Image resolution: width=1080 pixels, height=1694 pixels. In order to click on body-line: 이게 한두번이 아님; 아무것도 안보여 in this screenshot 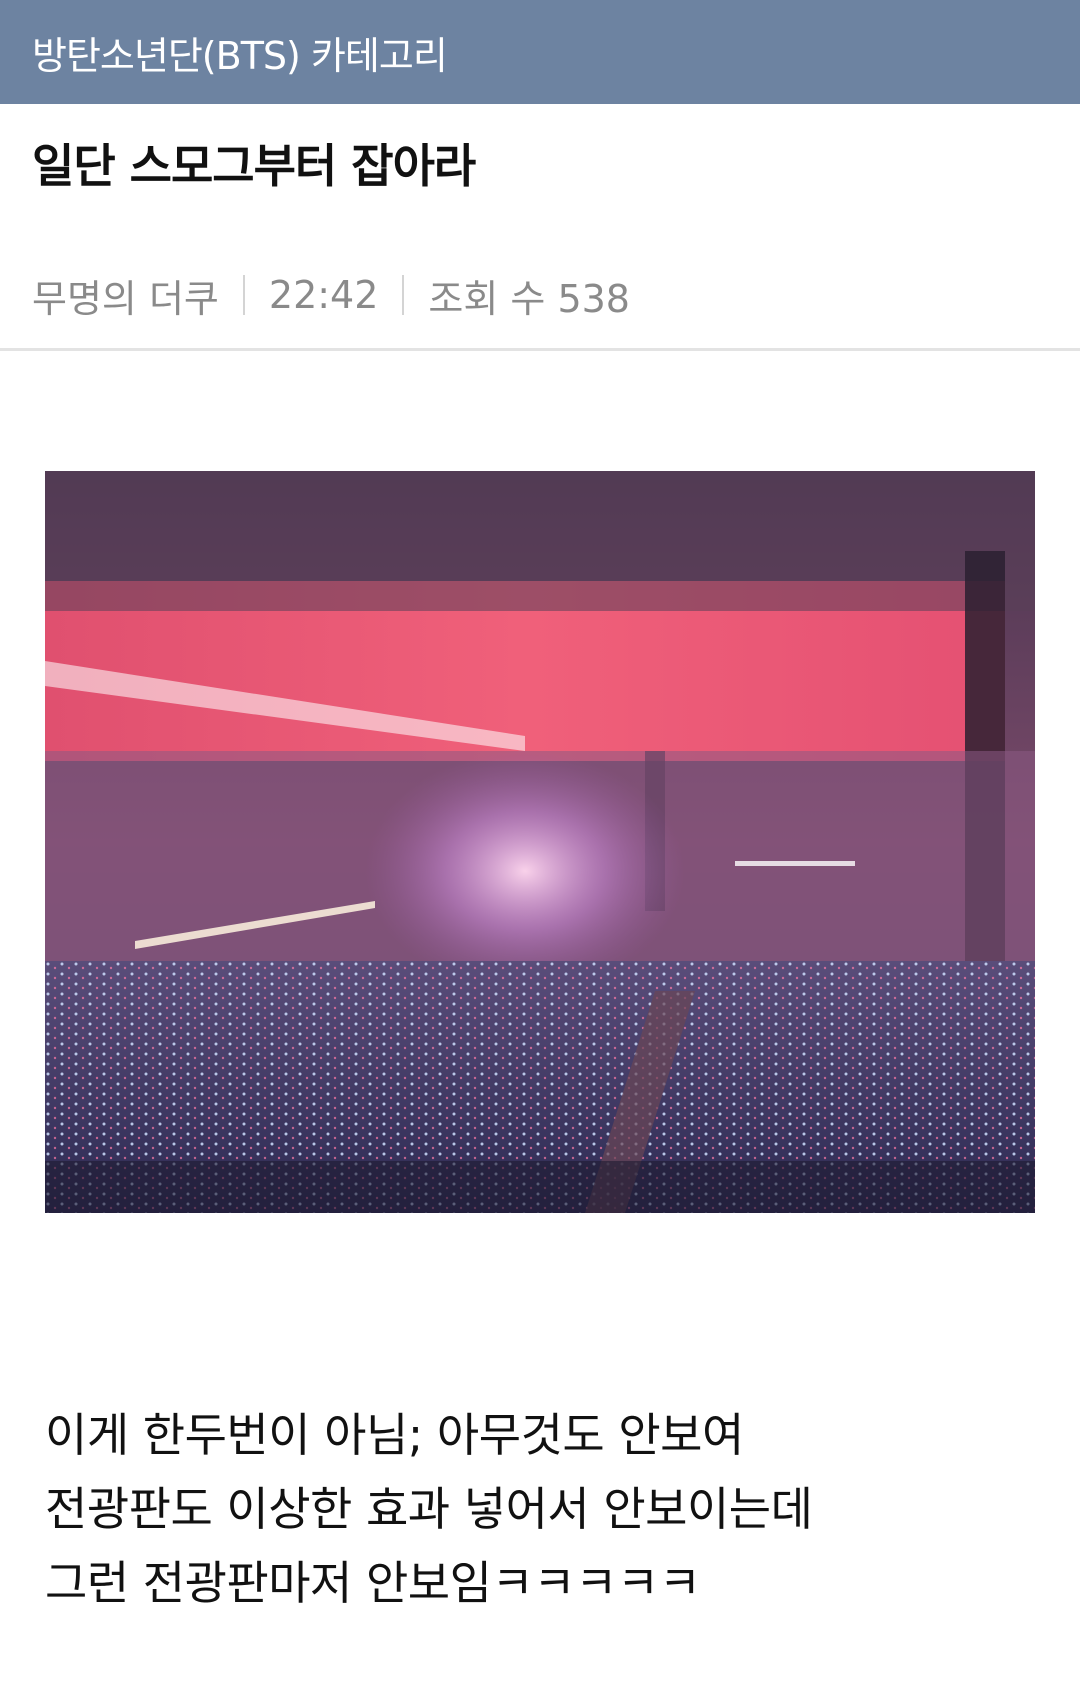, I will do `click(394, 1435)`.